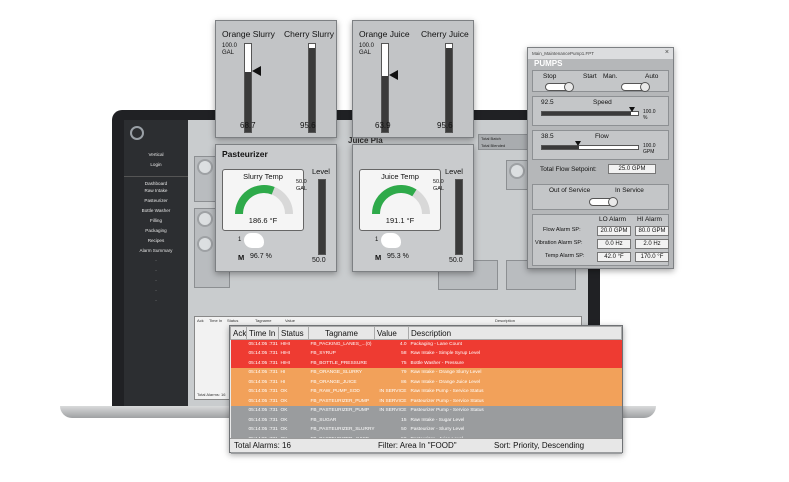 The image size is (789, 482). Describe the element at coordinates (156, 211) in the screenshot. I see `nav-item: Bottle Washer` at that location.